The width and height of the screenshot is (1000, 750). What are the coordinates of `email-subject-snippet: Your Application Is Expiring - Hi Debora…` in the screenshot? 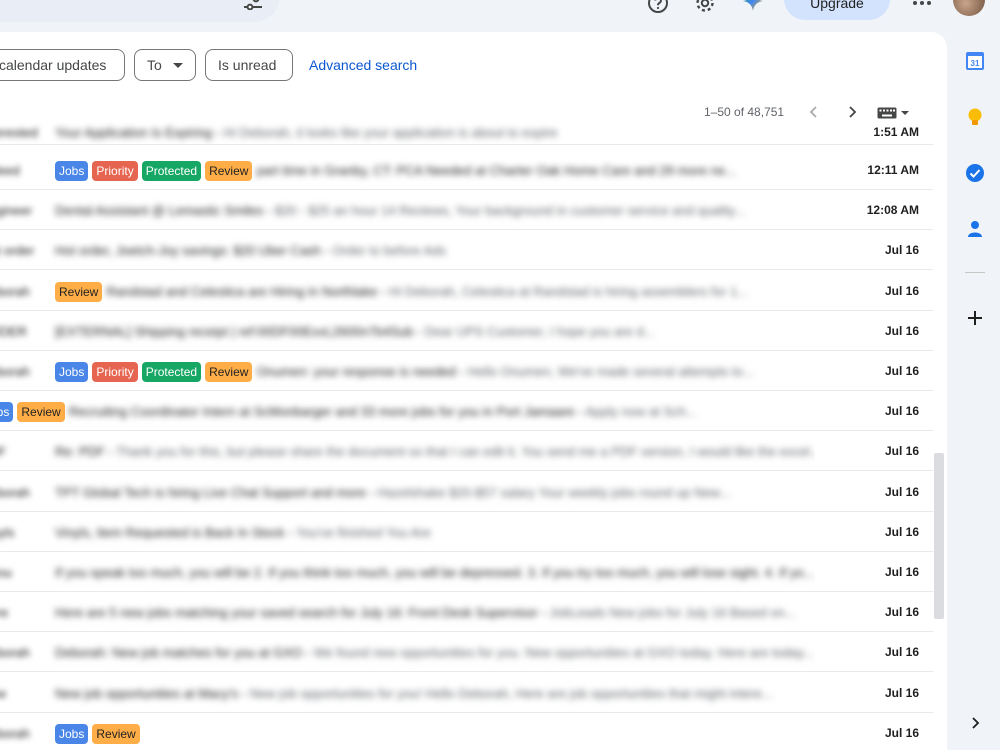 It's located at (306, 132).